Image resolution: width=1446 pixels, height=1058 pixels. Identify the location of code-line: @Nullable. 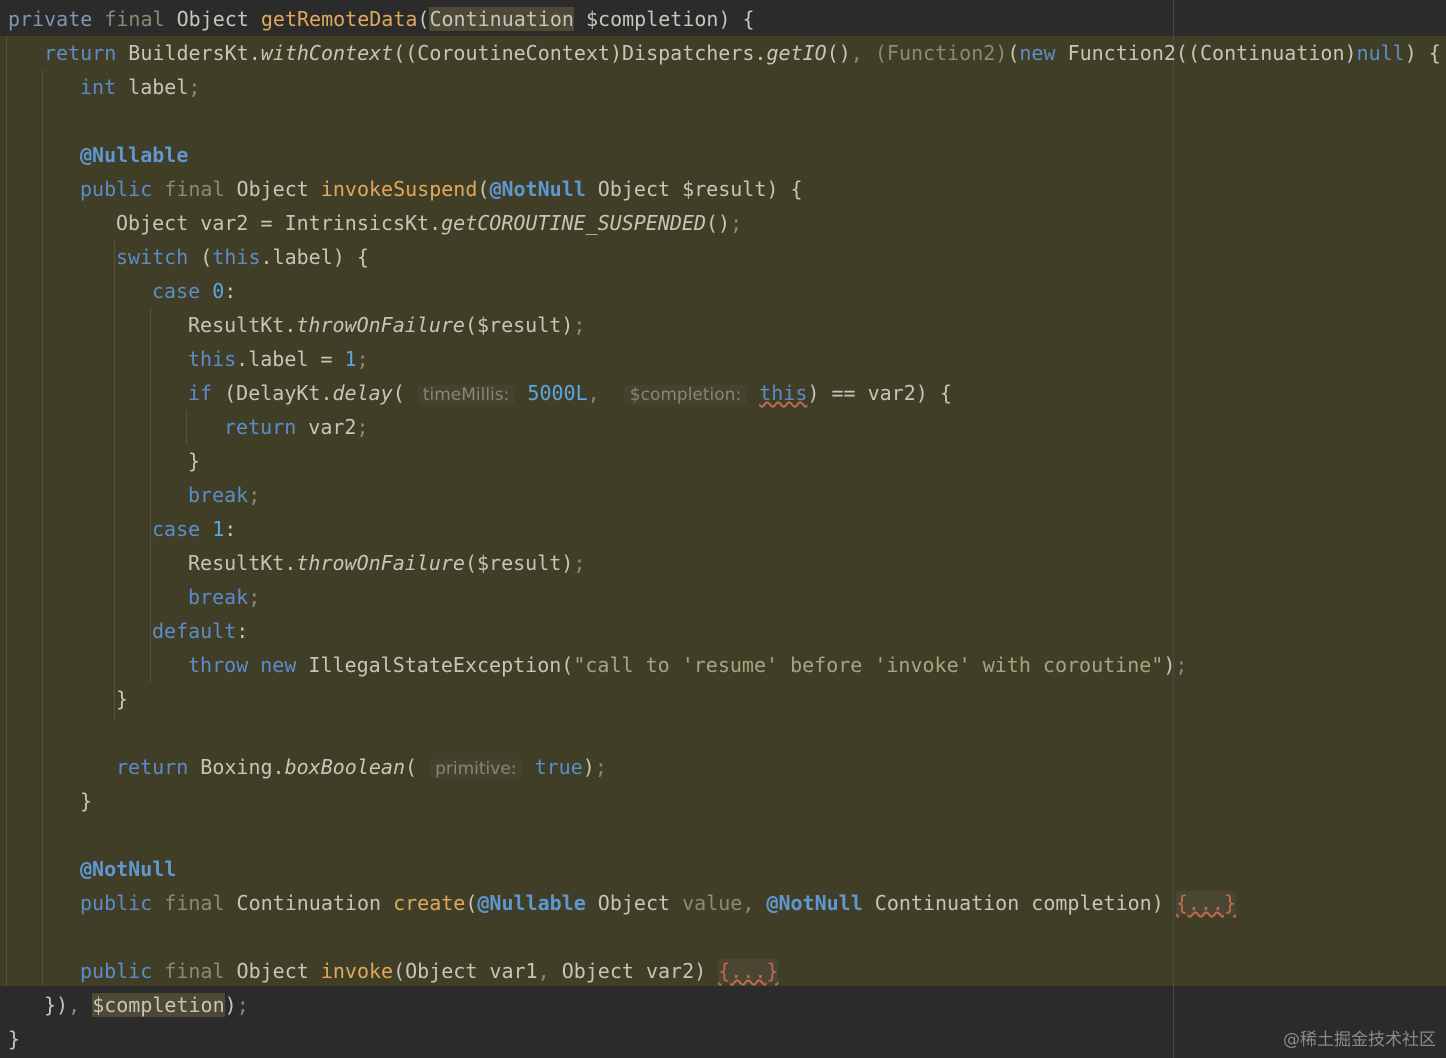
(134, 155).